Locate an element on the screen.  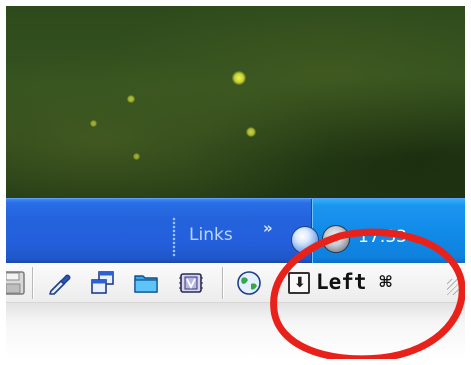
network-globe-icon is located at coordinates (305, 240).